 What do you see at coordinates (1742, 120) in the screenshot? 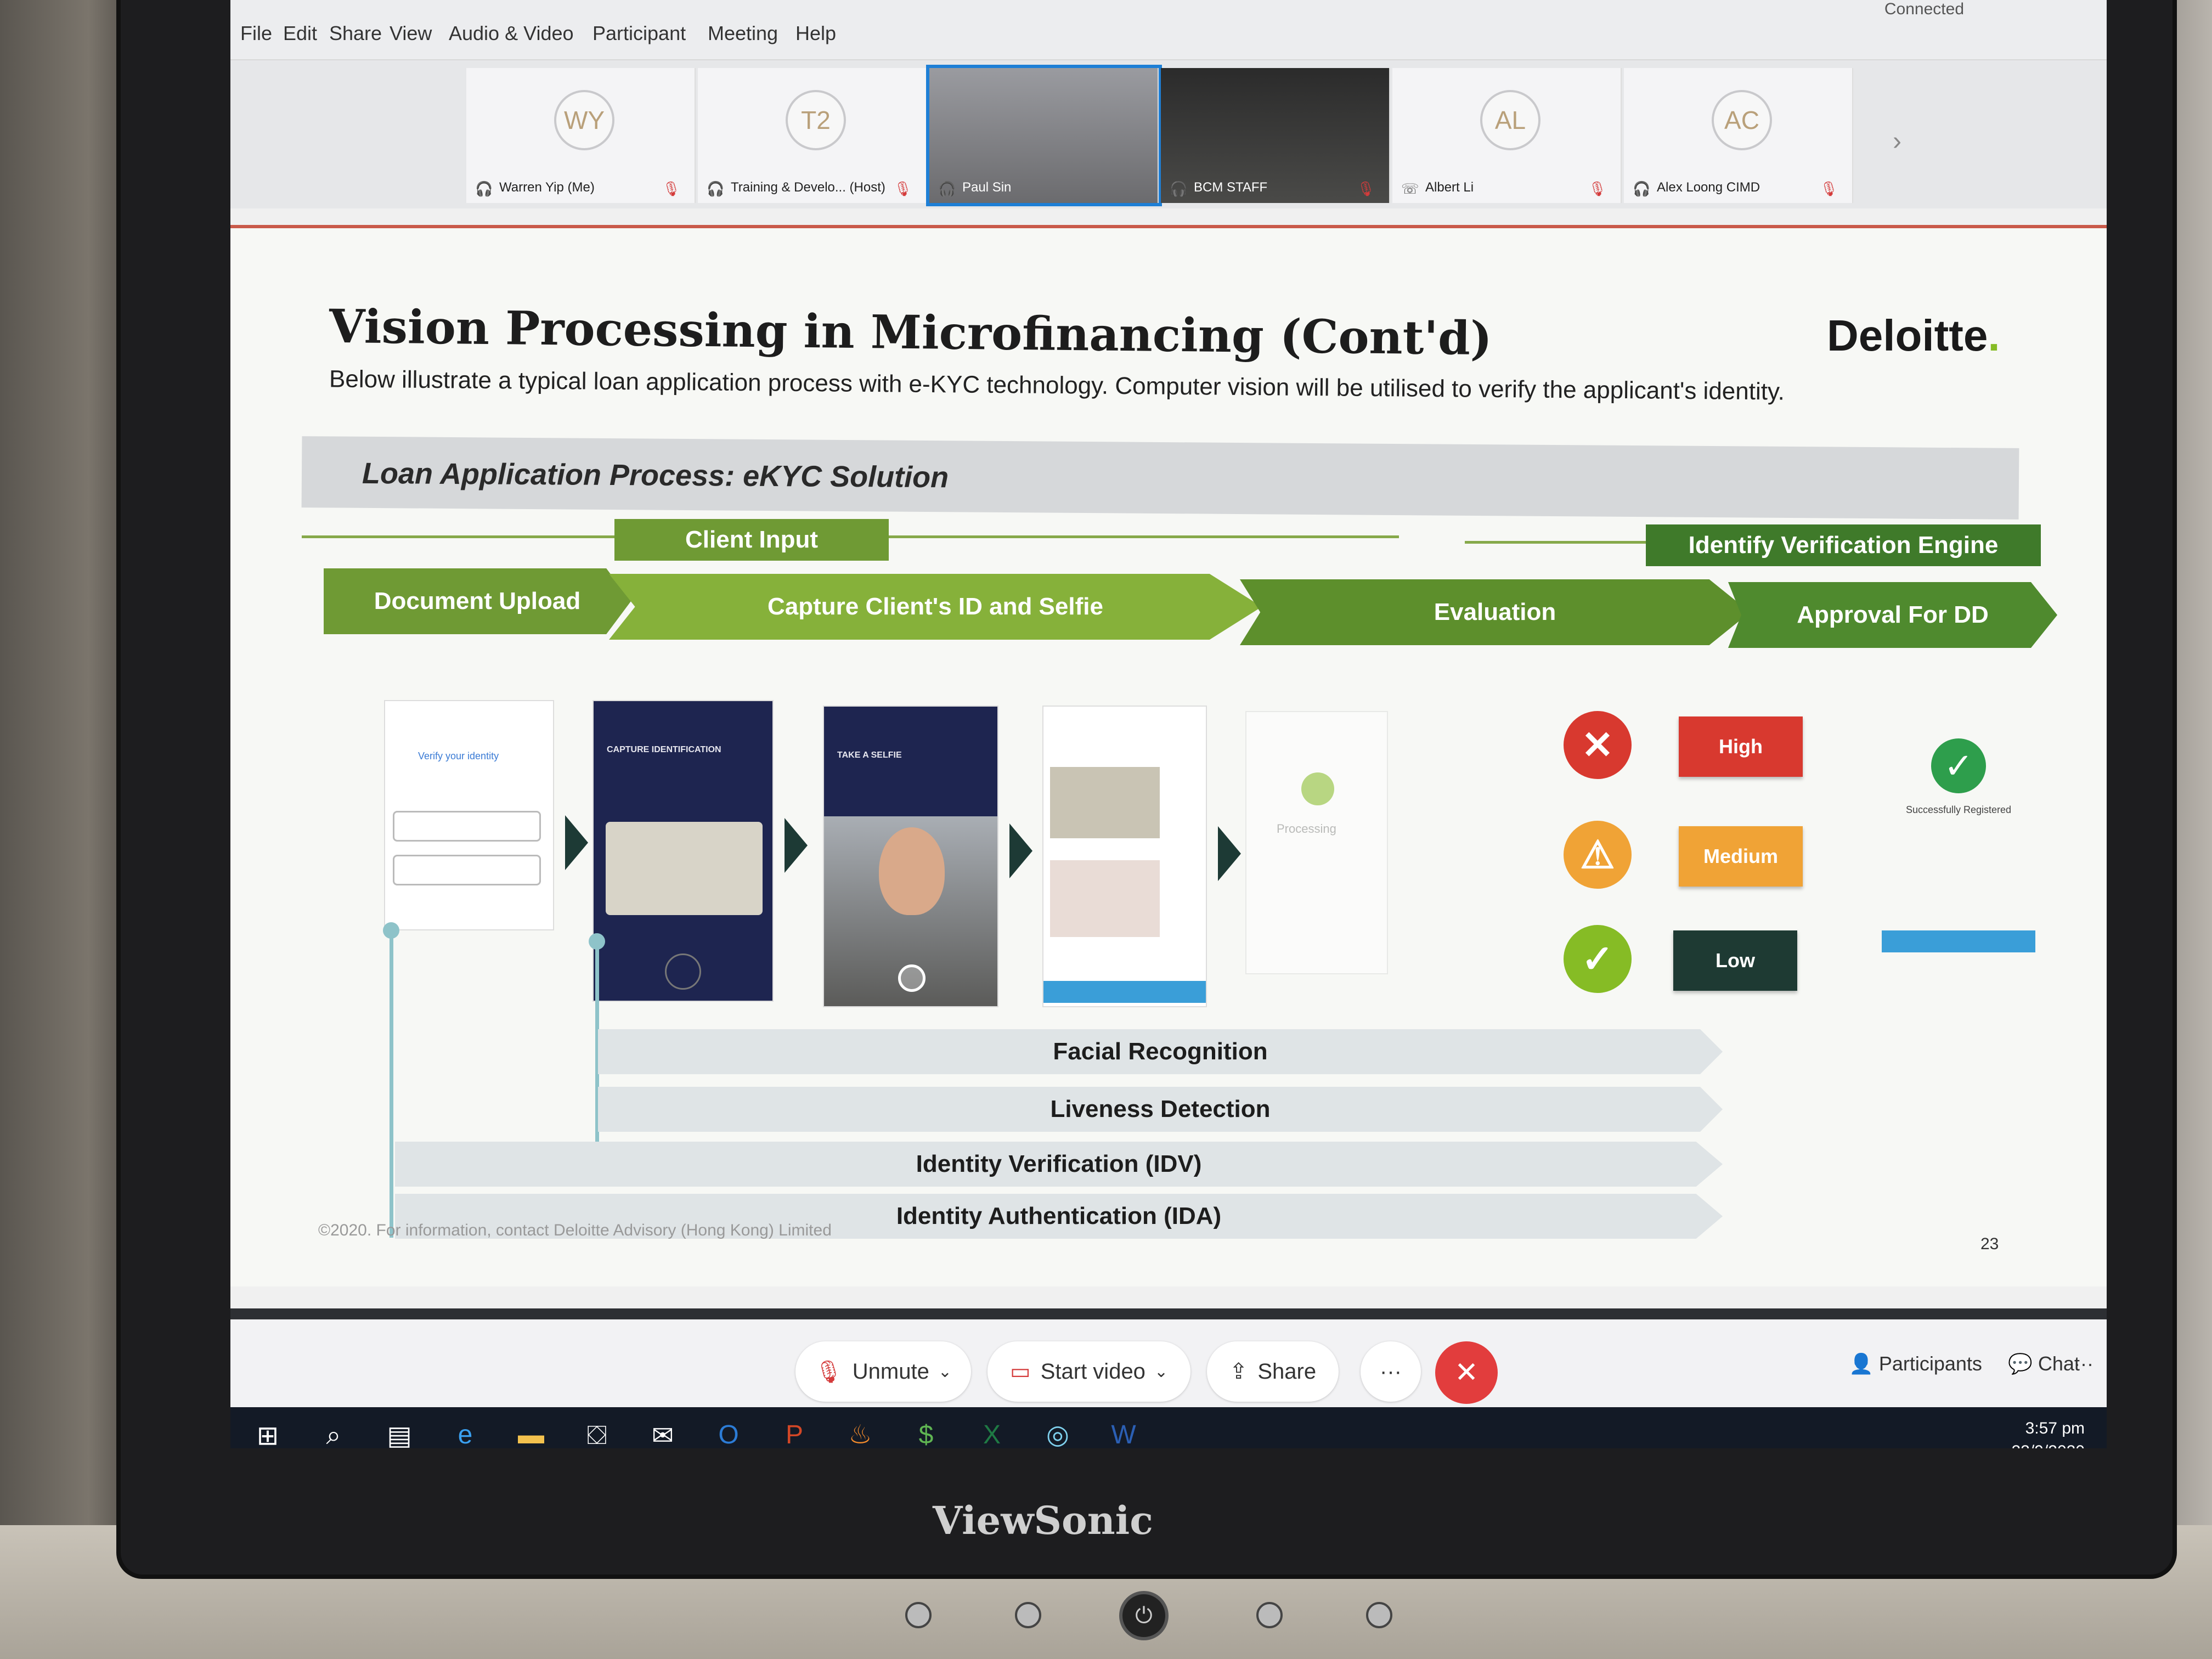
I see `avatar: AC` at bounding box center [1742, 120].